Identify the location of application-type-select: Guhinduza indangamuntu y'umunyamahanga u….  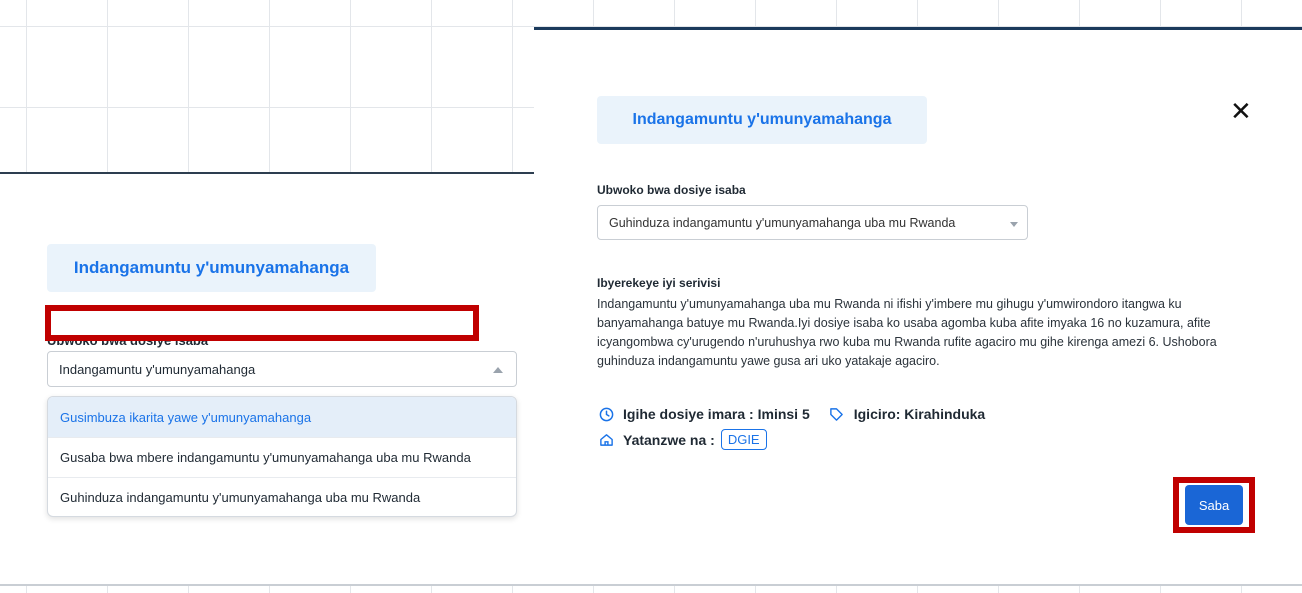
(812, 222).